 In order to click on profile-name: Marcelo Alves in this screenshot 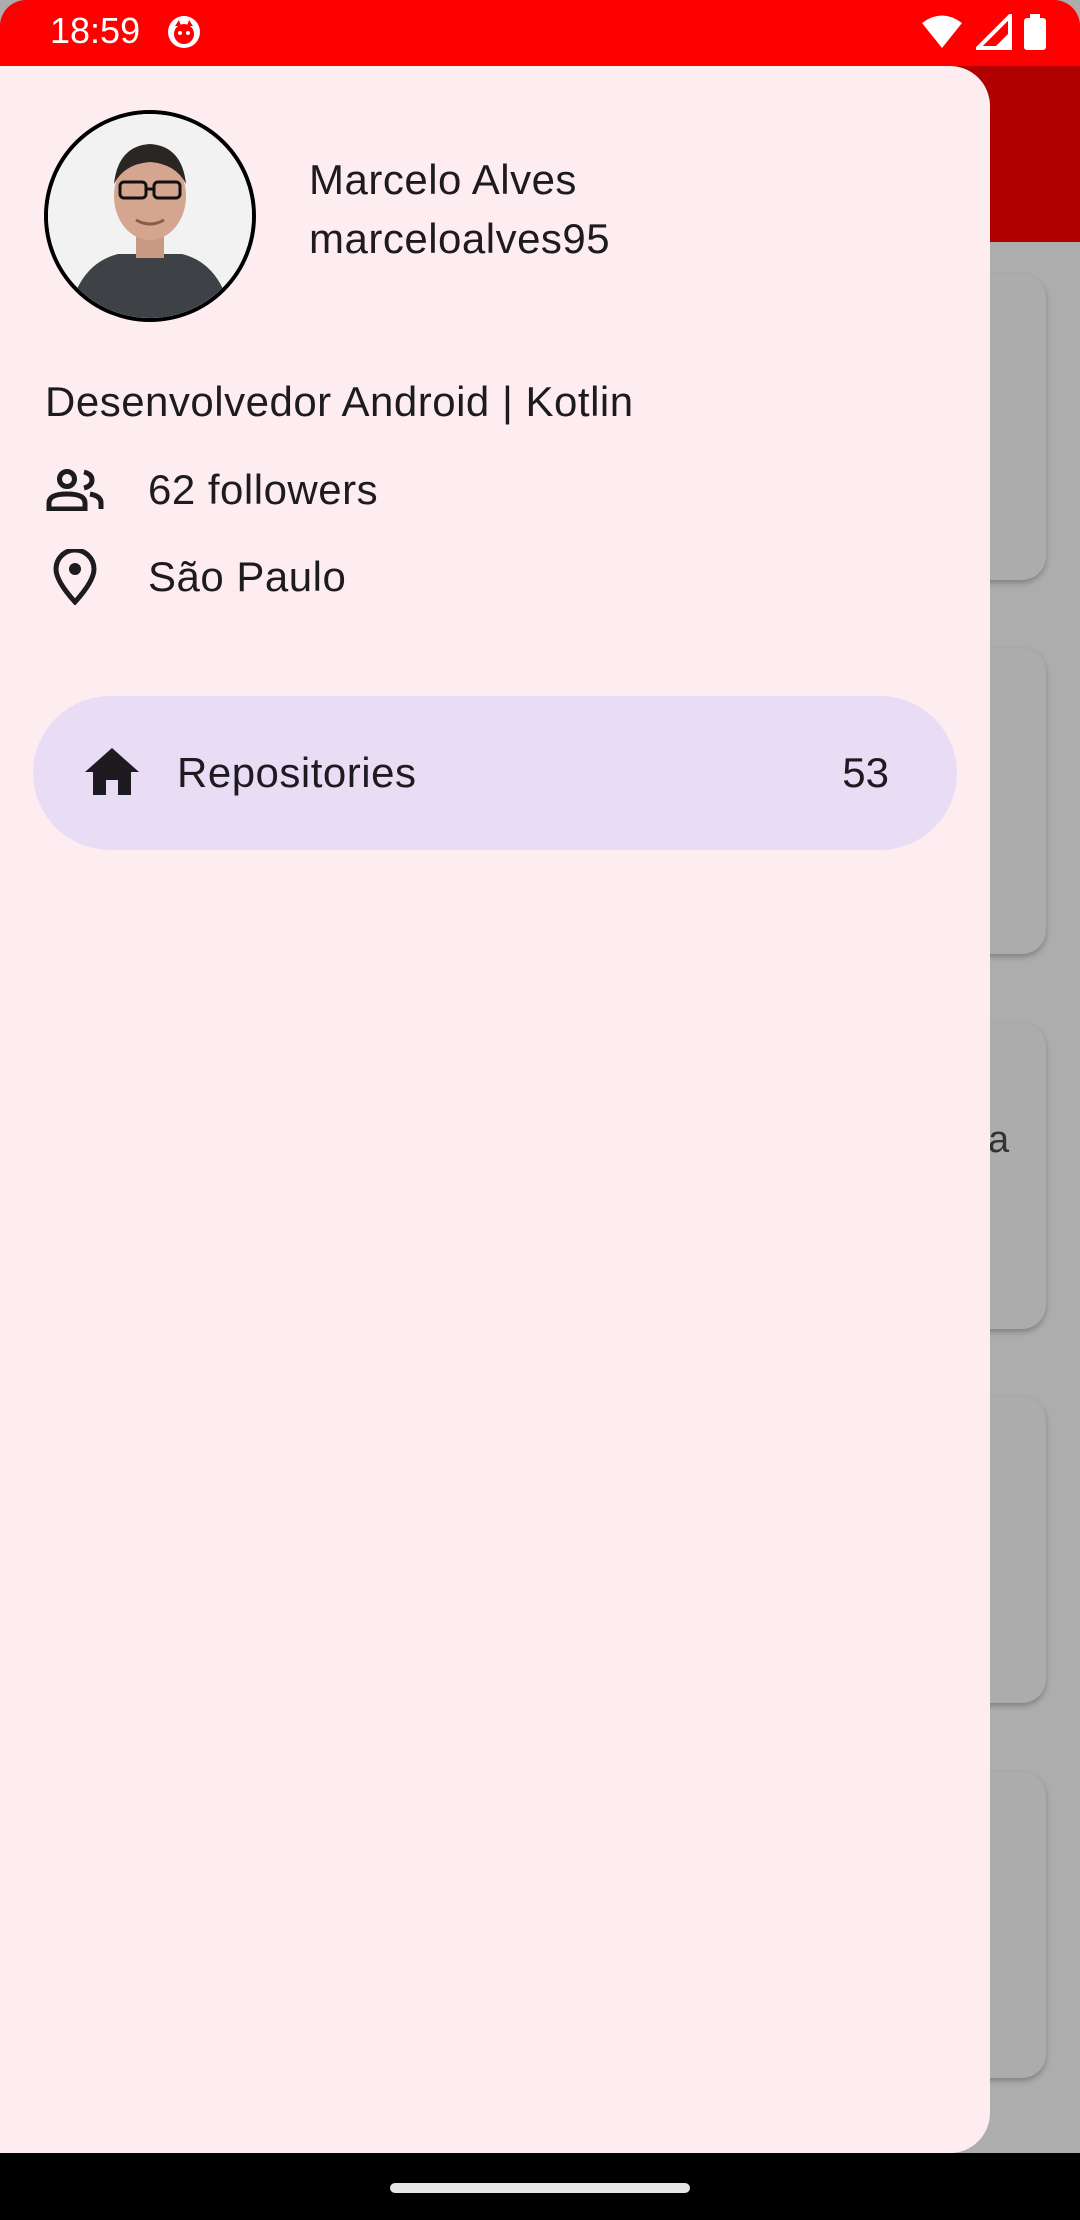, I will do `click(443, 179)`.